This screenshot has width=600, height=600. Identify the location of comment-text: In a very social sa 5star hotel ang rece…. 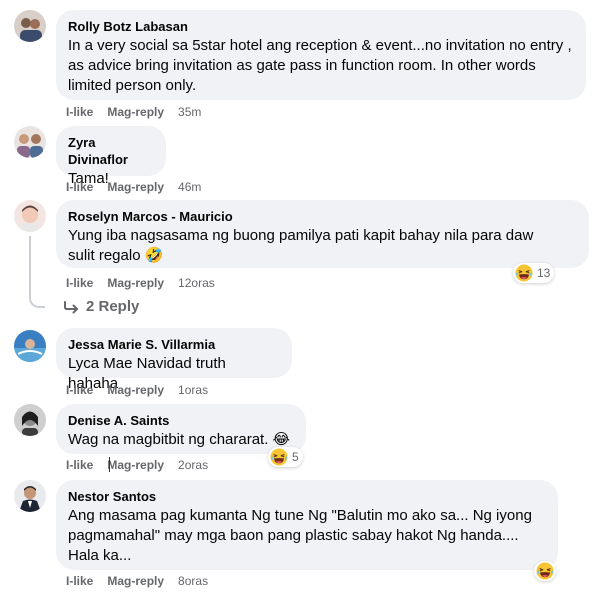
(320, 65).